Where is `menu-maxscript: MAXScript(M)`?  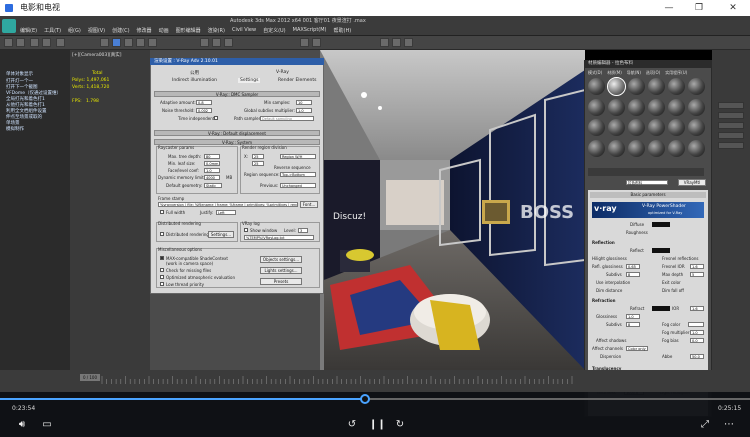 menu-maxscript: MAXScript(M) is located at coordinates (310, 31).